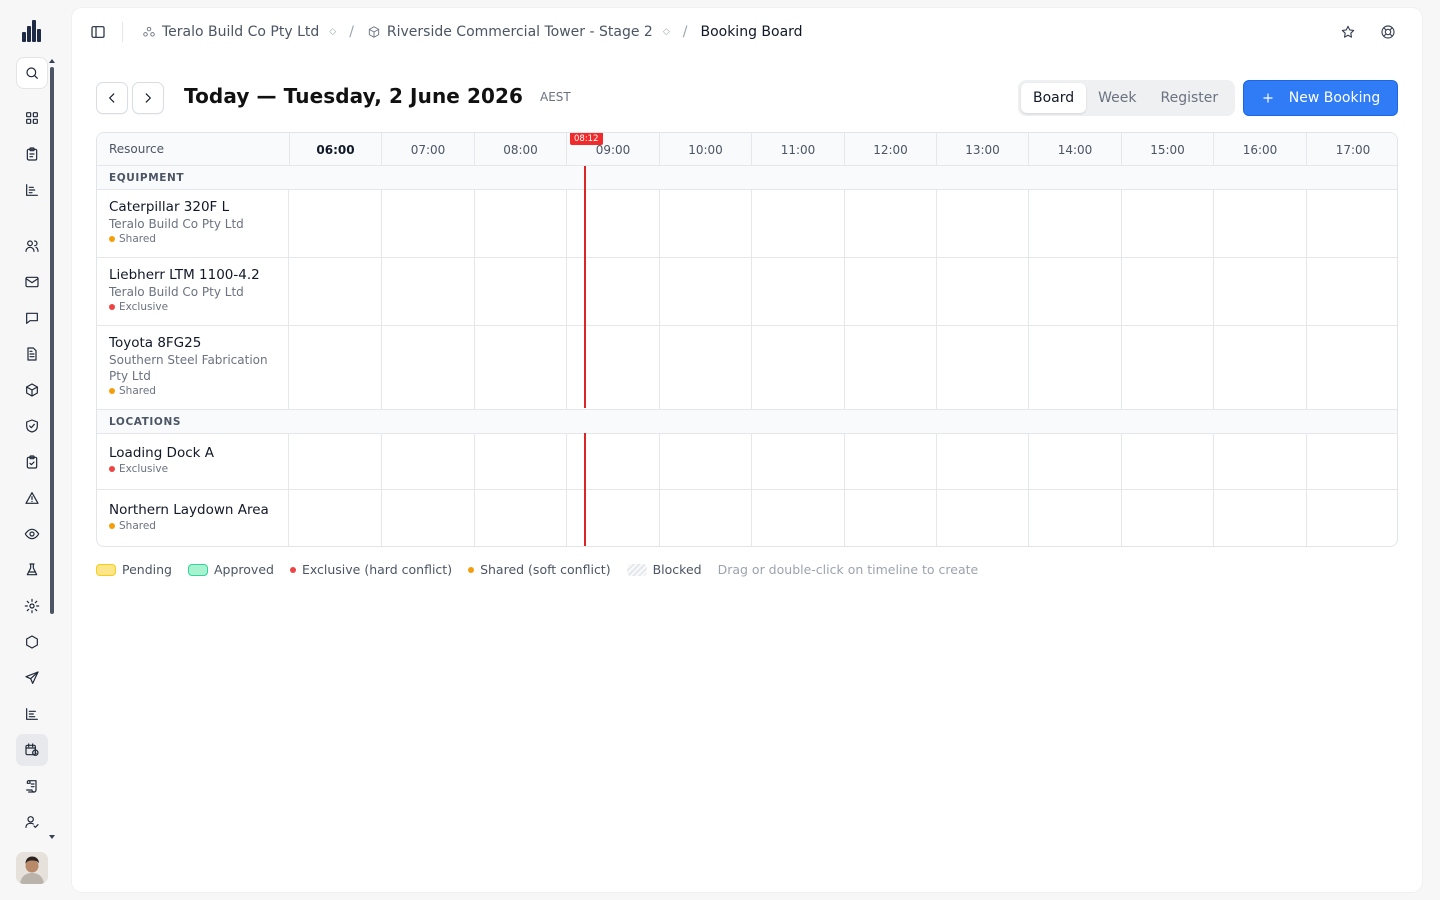 The height and width of the screenshot is (900, 1440). I want to click on new-booking-button: New Booking, so click(1320, 98).